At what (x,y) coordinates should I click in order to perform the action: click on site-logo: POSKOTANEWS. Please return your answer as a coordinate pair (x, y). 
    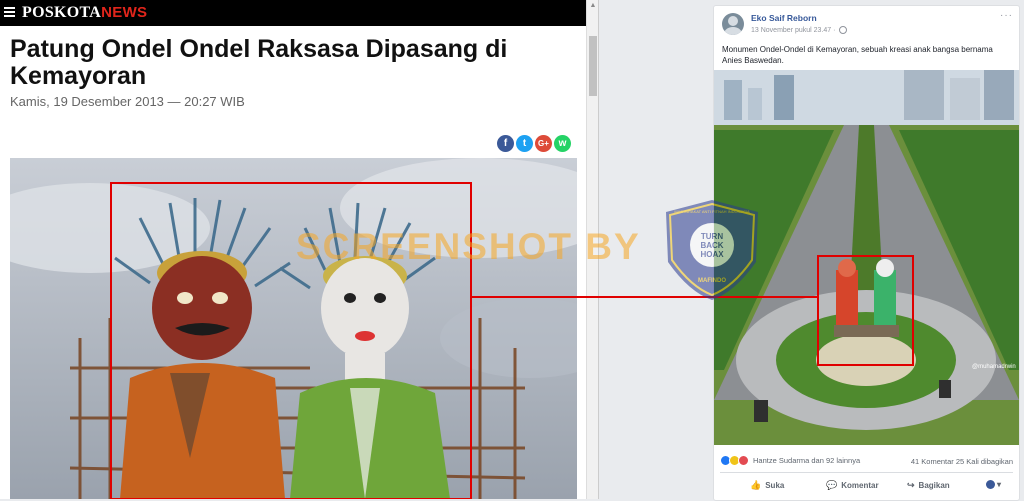
    Looking at the image, I should click on (84, 13).